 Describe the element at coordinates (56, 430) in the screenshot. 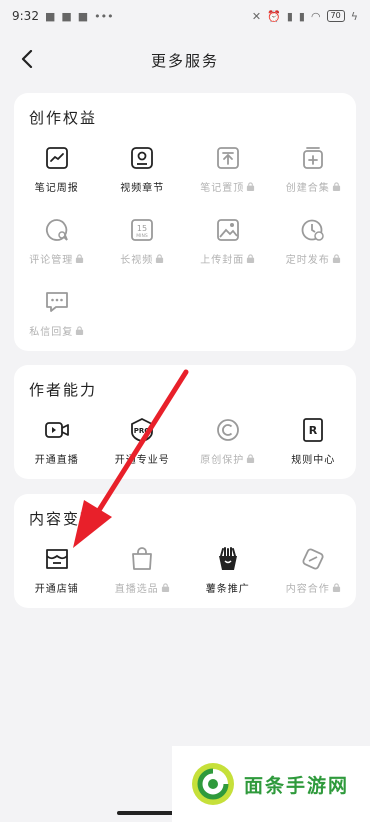

I see `live-camera-icon` at that location.